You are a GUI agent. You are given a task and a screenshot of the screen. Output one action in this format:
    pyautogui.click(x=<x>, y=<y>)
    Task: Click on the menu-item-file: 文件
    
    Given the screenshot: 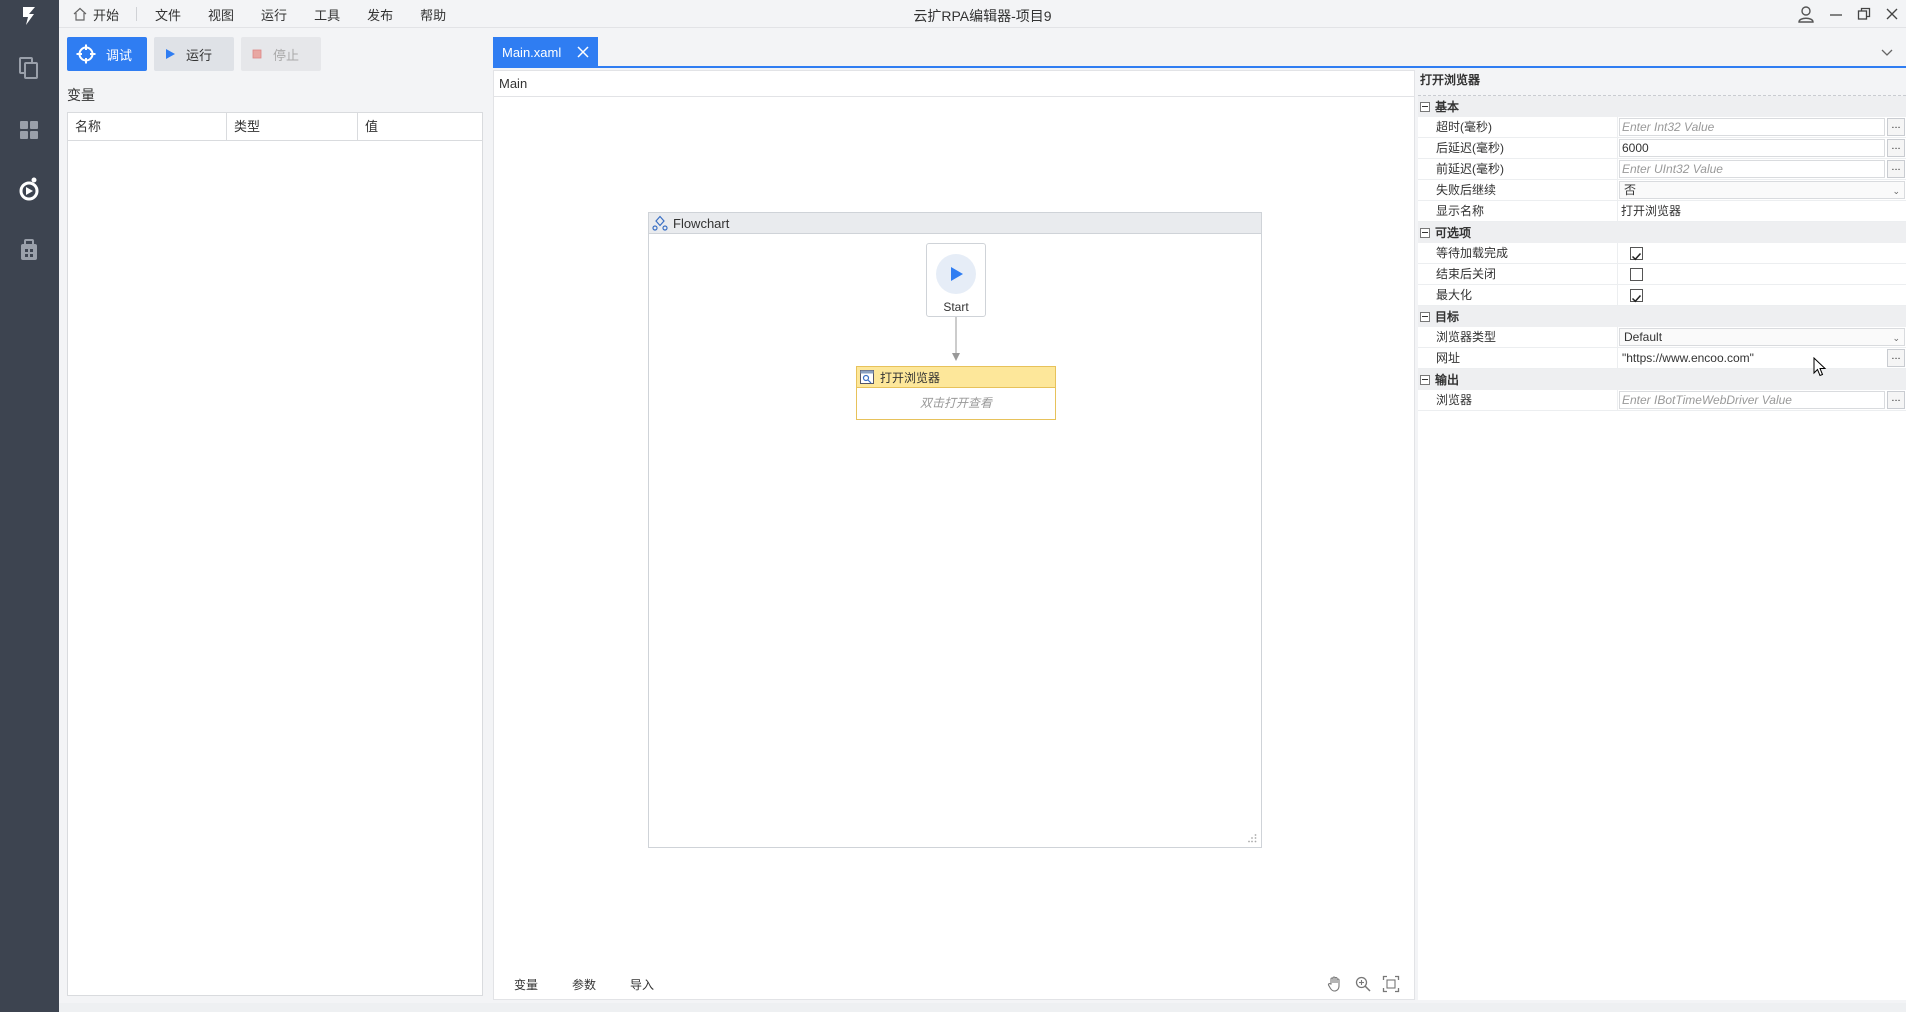 What is the action you would take?
    pyautogui.click(x=168, y=14)
    